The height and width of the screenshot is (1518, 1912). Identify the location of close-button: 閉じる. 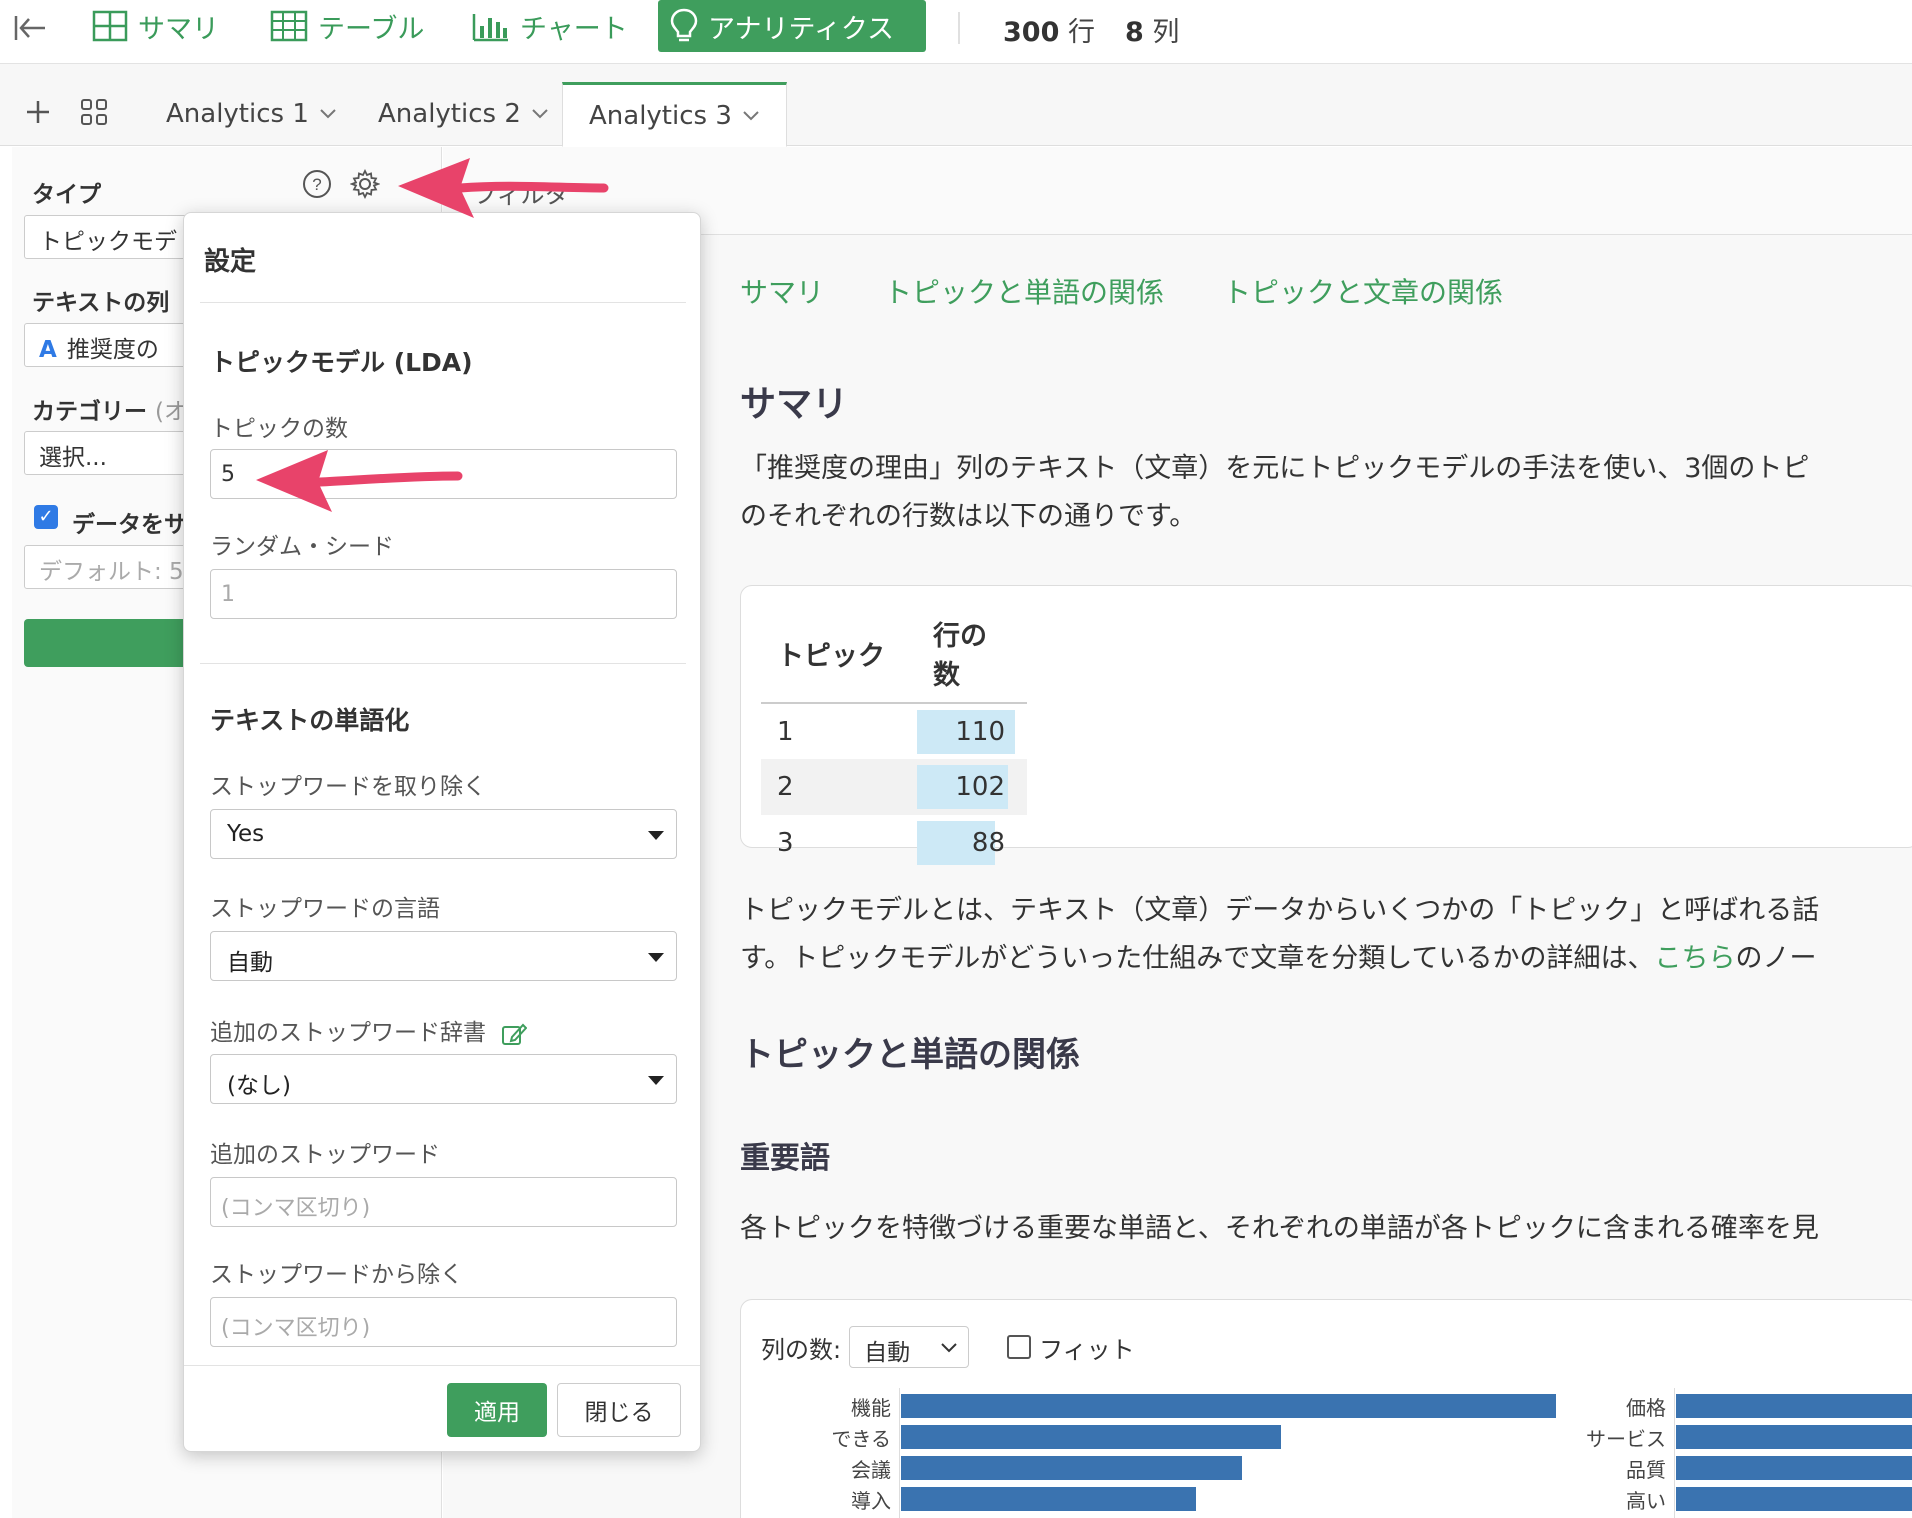
(619, 1410).